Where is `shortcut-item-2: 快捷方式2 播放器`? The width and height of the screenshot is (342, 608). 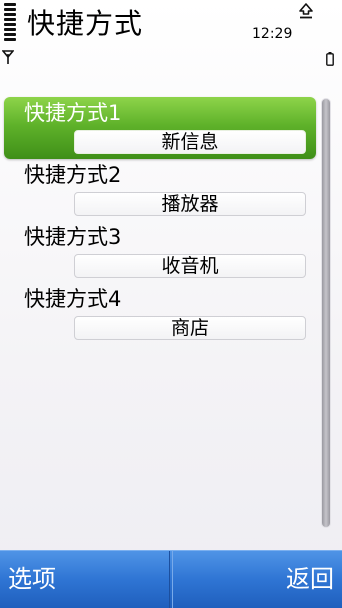
shortcut-item-2: 快捷方式2 播放器 is located at coordinates (160, 190).